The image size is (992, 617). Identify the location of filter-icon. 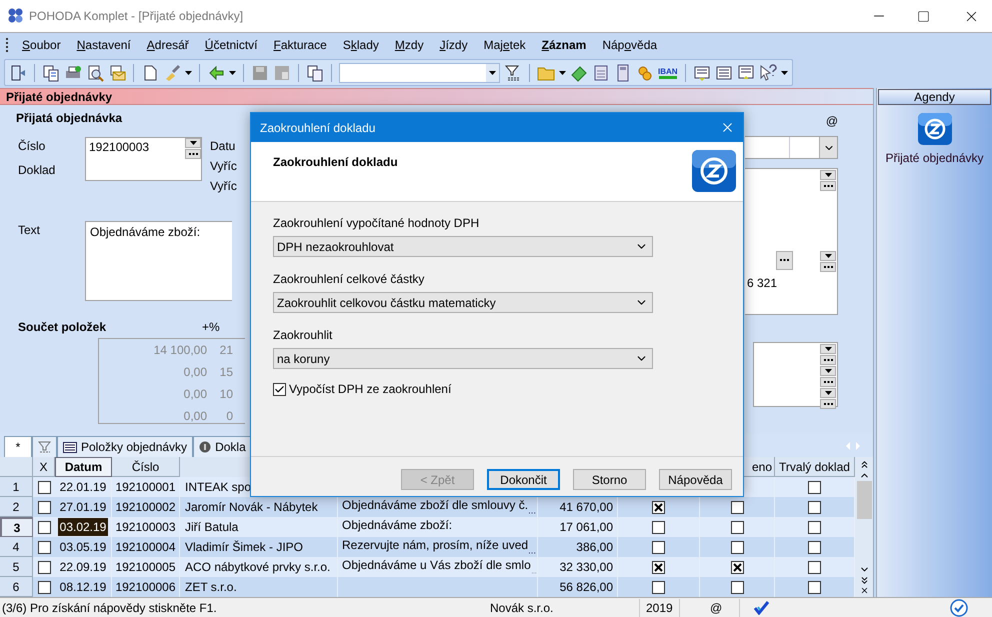
(513, 73).